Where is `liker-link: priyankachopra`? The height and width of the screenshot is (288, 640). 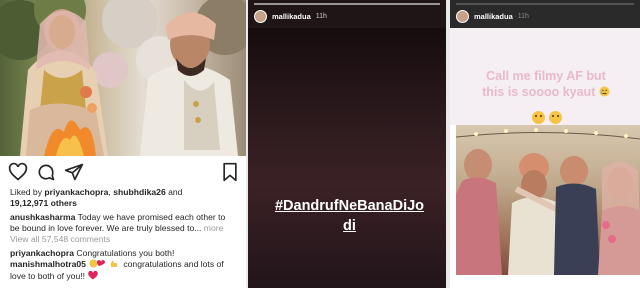 liker-link: priyankachopra is located at coordinates (76, 192).